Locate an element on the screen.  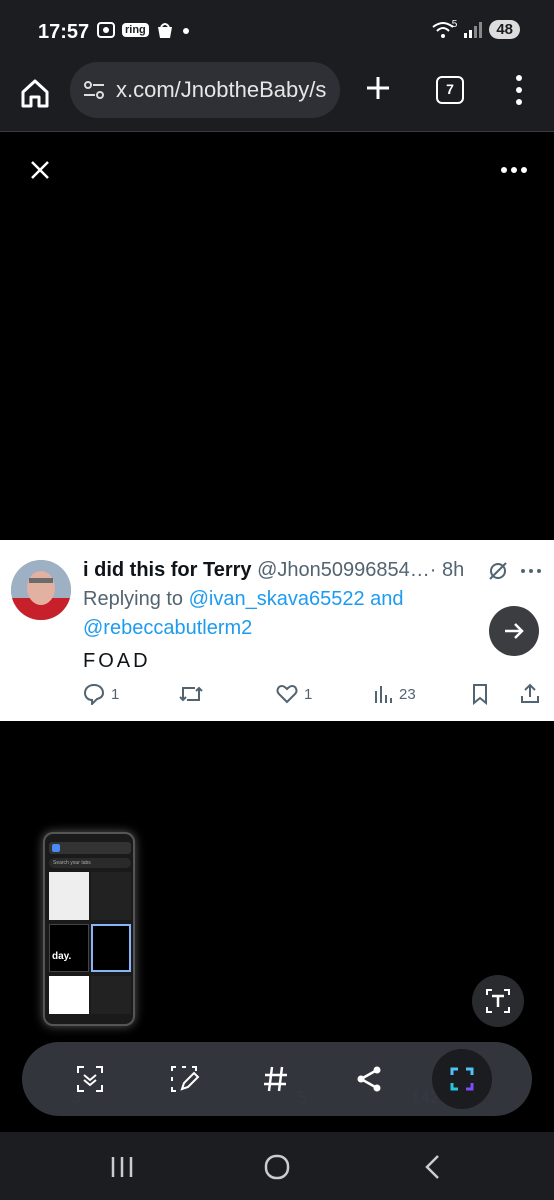
hashtag-icon is located at coordinates (276, 1079).